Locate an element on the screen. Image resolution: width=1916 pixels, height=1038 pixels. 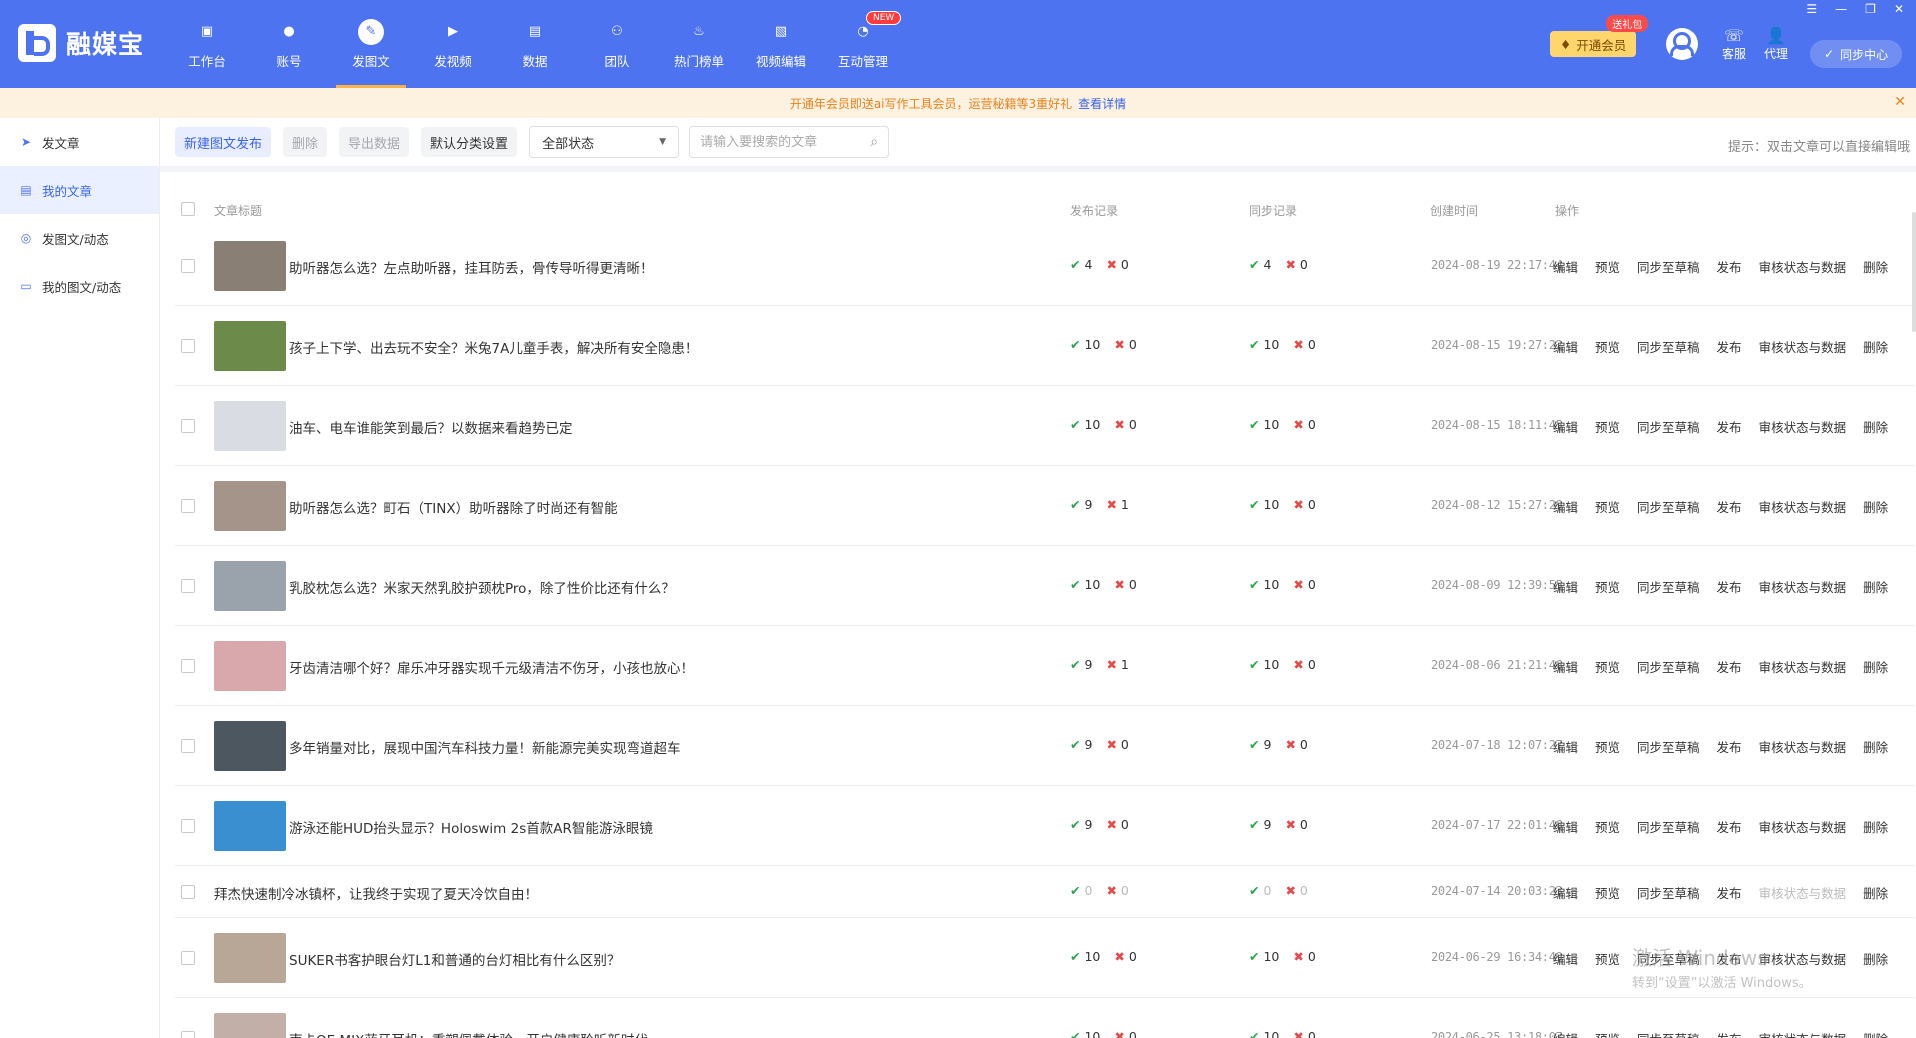
notice-link: 查看详情 is located at coordinates (1102, 103).